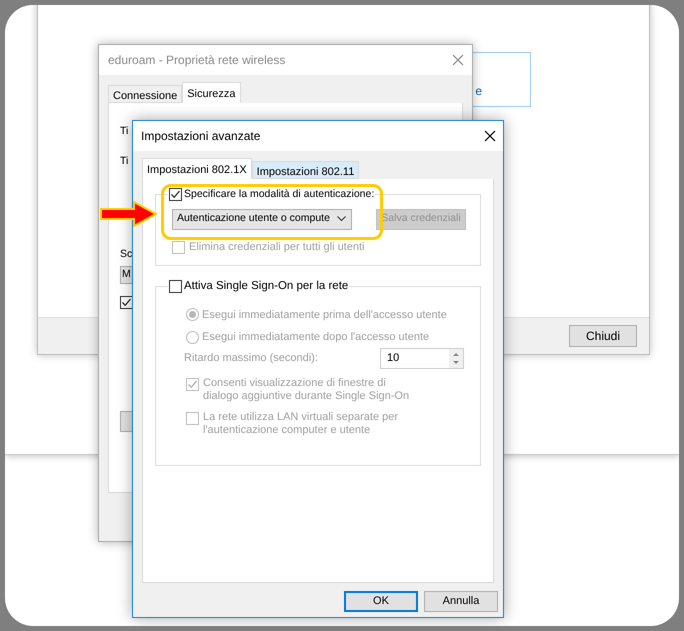 This screenshot has width=684, height=631. What do you see at coordinates (341, 219) in the screenshot?
I see `chevron-down-icon` at bounding box center [341, 219].